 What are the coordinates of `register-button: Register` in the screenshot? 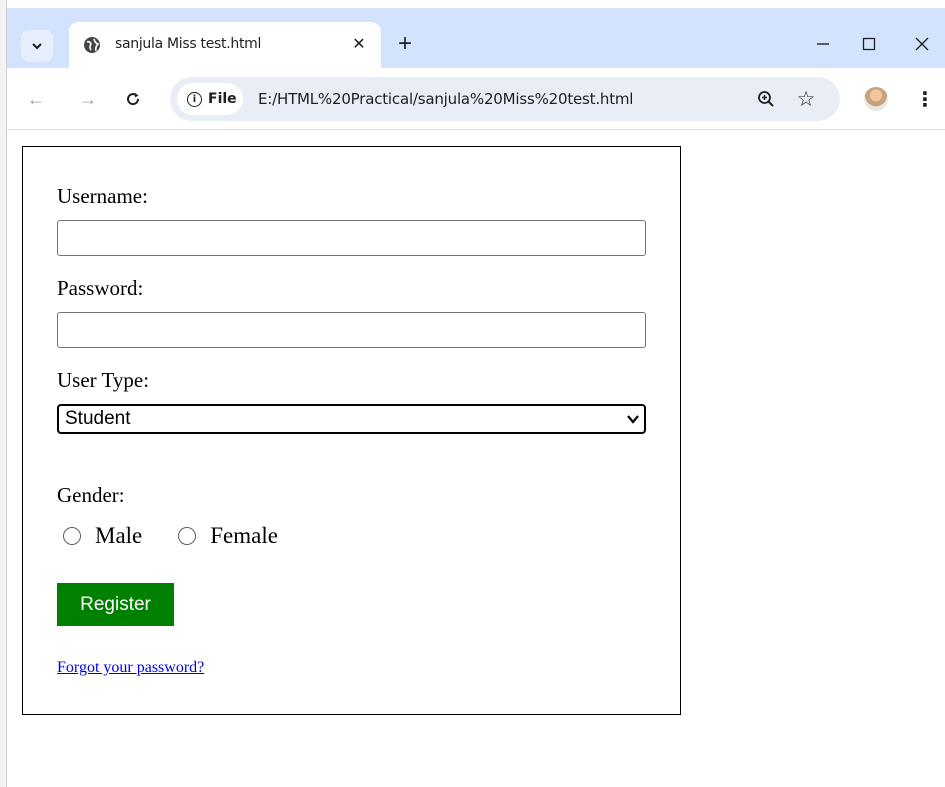 It's located at (115, 604).